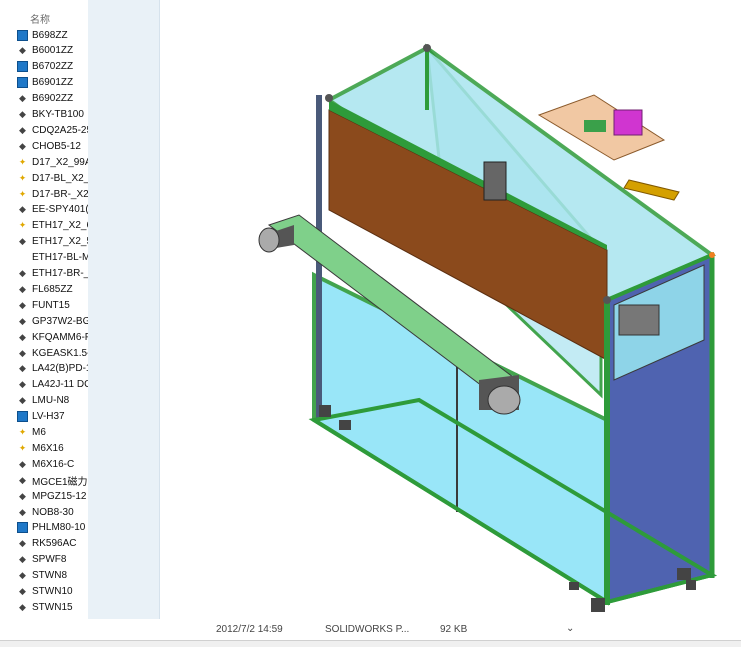 The width and height of the screenshot is (741, 647). What do you see at coordinates (40, 18) in the screenshot?
I see `column-header-name: 名称` at bounding box center [40, 18].